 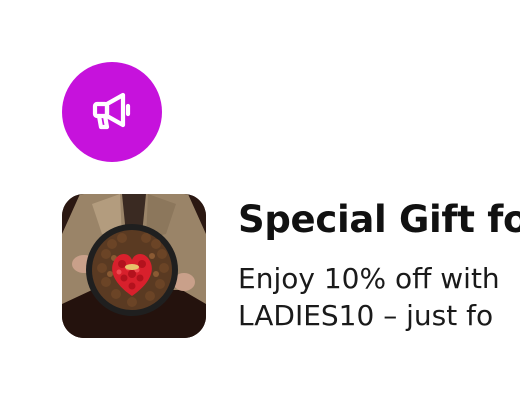 What do you see at coordinates (369, 278) in the screenshot?
I see `message-line-1: Enjoy 10% off with` at bounding box center [369, 278].